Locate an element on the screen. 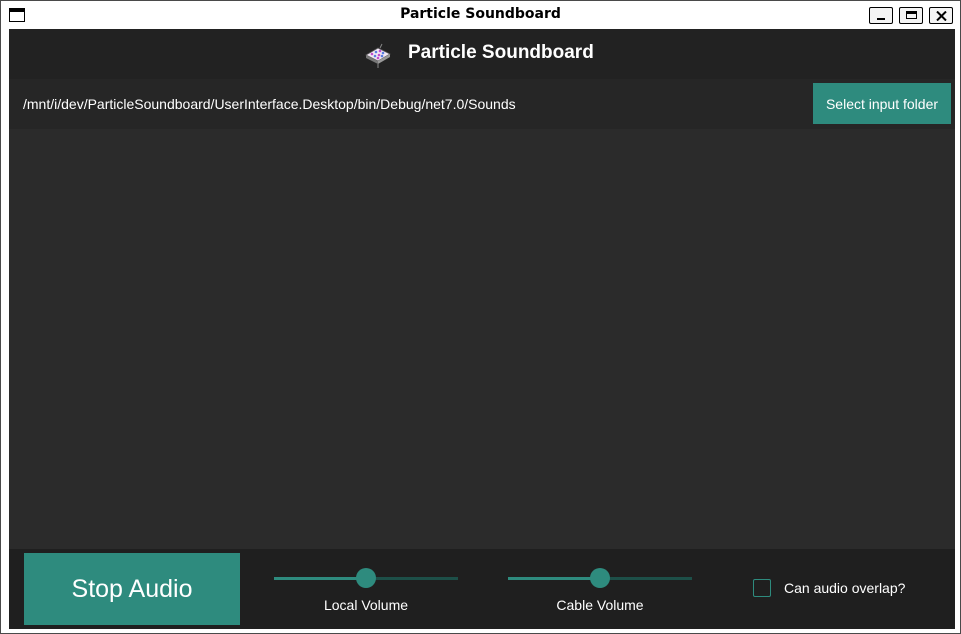 This screenshot has width=961, height=634. audio-overlap-checkbox is located at coordinates (762, 588).